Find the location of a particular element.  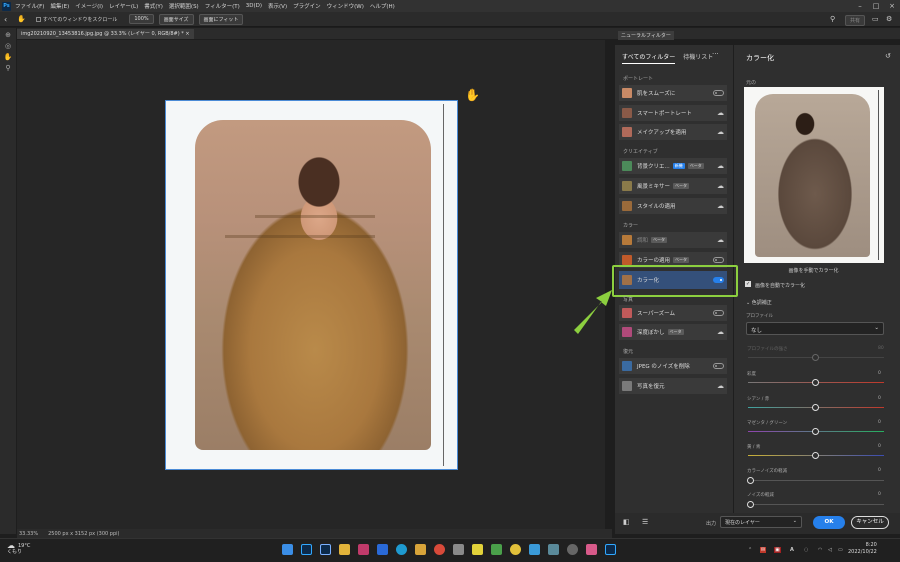

output-select: 現在のレイヤー ⌄ is located at coordinates (761, 522).